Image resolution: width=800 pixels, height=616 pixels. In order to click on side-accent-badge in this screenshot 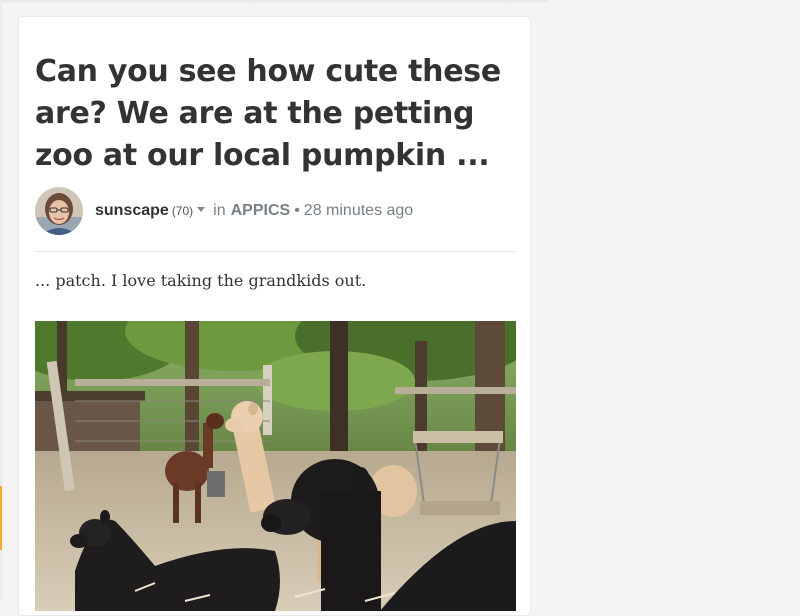, I will do `click(1, 518)`.